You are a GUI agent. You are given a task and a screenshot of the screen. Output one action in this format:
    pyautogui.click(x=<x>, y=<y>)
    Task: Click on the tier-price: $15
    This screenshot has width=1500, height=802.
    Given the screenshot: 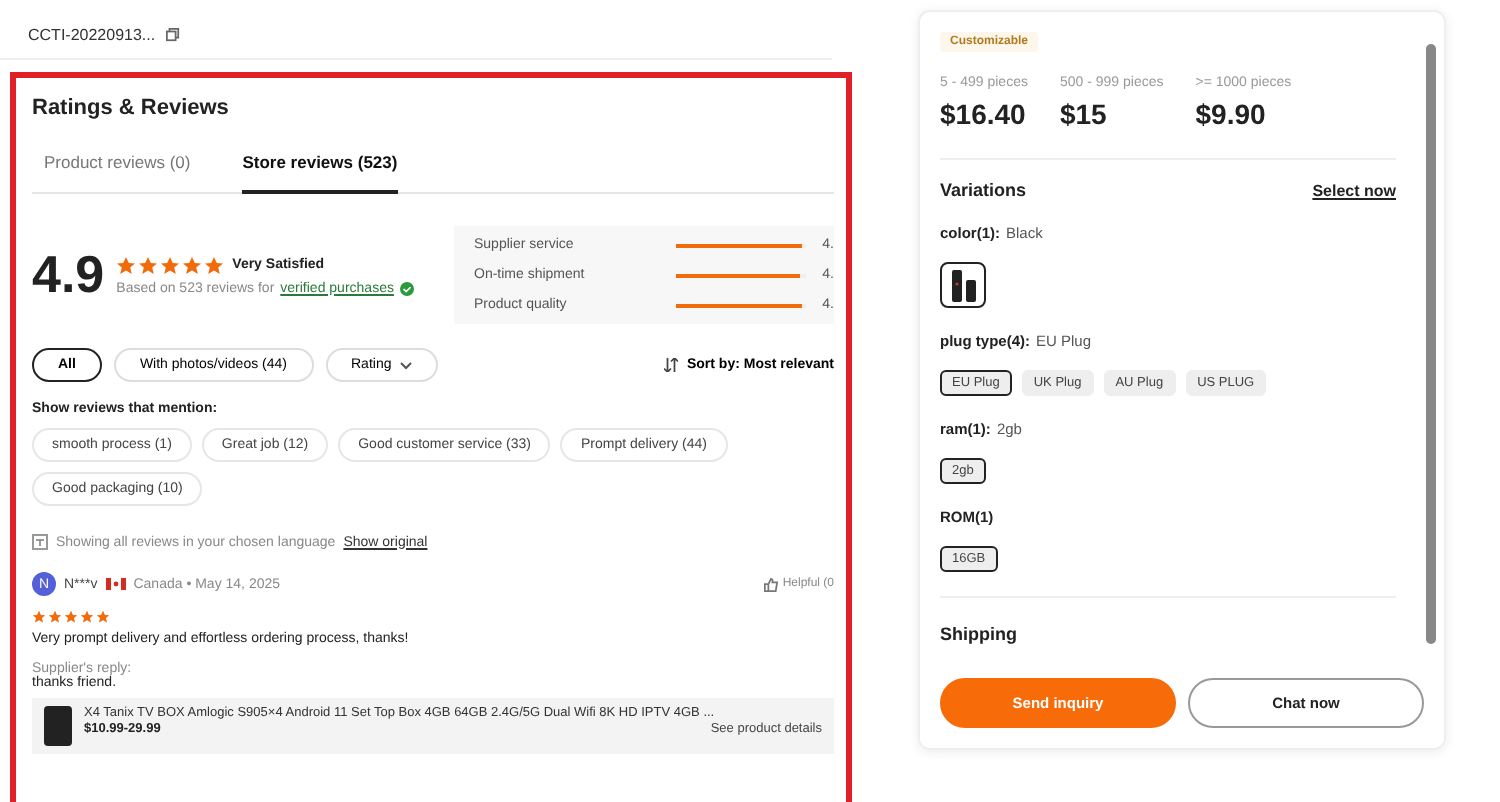 What is the action you would take?
    pyautogui.click(x=1084, y=114)
    